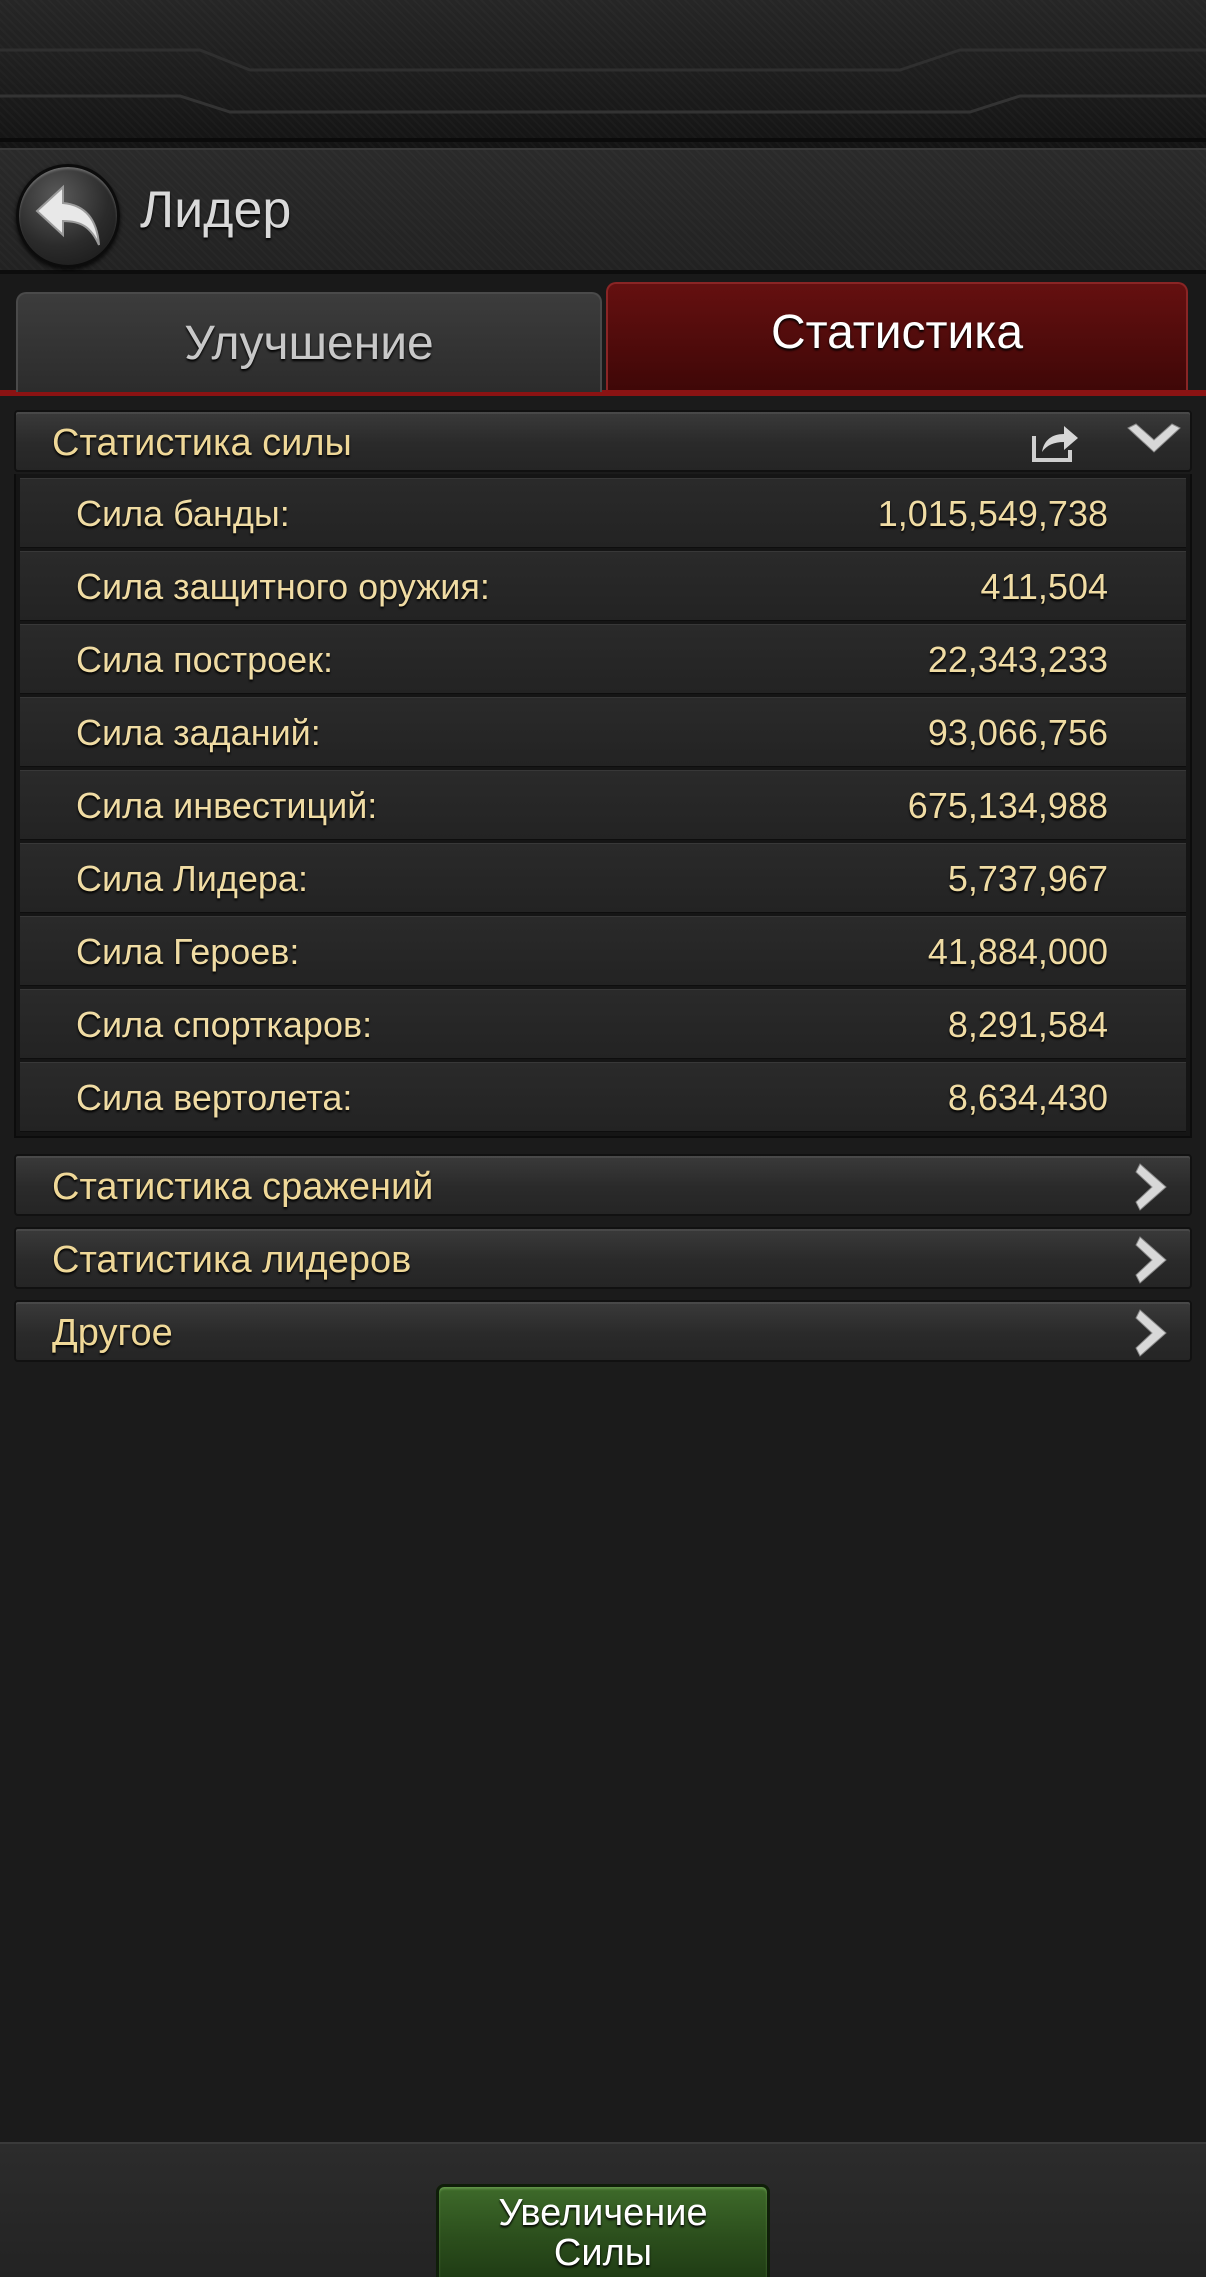  Describe the element at coordinates (183, 513) in the screenshot. I see `stat-label: Сила банды:` at that location.